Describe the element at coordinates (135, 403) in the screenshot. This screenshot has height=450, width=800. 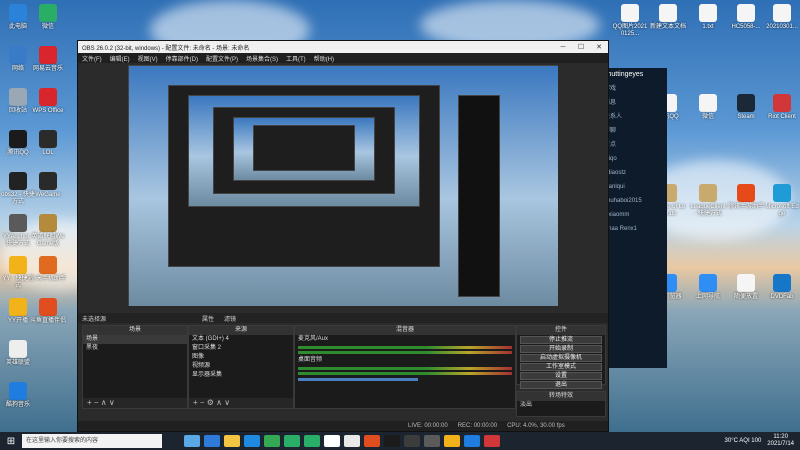
I see `scenes-toolbar: + − ∧ ∨` at that location.